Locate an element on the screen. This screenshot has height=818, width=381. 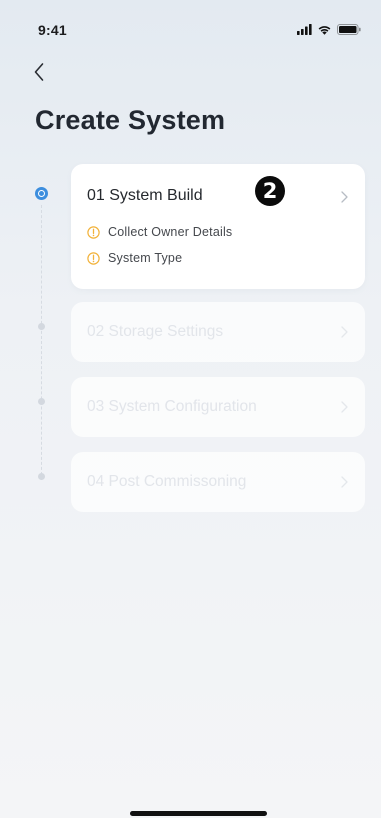
task-label: System Type is located at coordinates (145, 258).